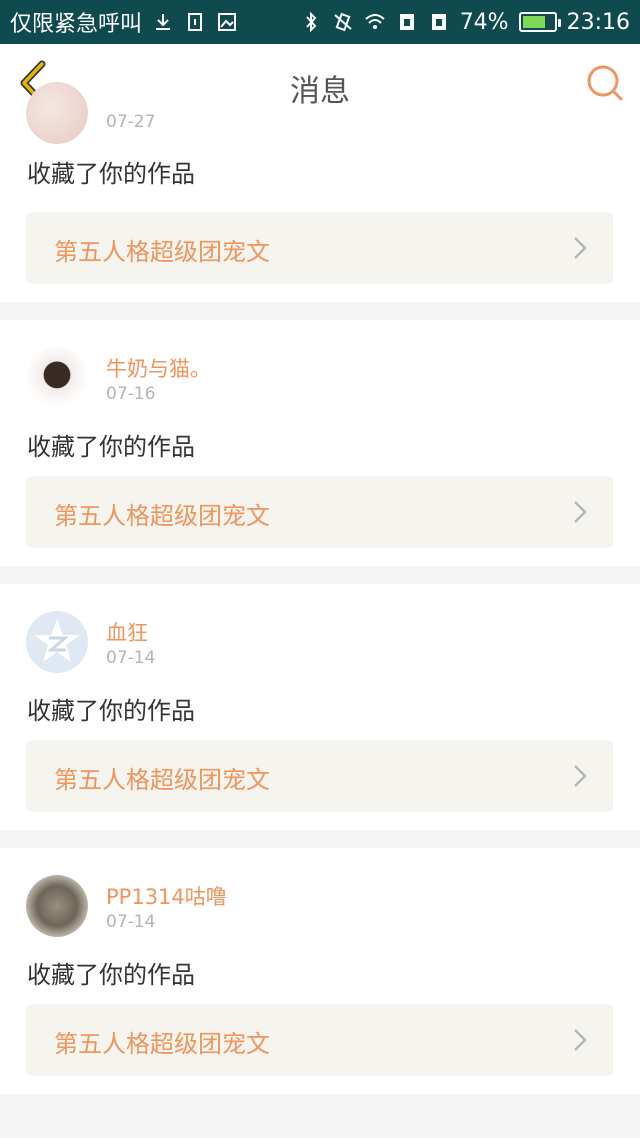 Image resolution: width=640 pixels, height=1138 pixels. I want to click on status-left: 仅限紧急呼叫, so click(124, 22).